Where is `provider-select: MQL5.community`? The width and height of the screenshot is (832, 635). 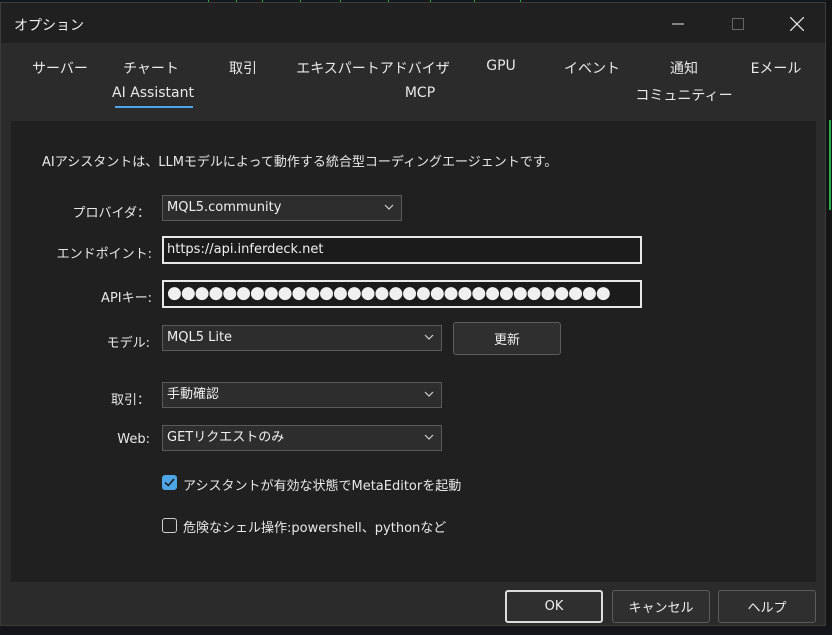 provider-select: MQL5.community is located at coordinates (282, 208).